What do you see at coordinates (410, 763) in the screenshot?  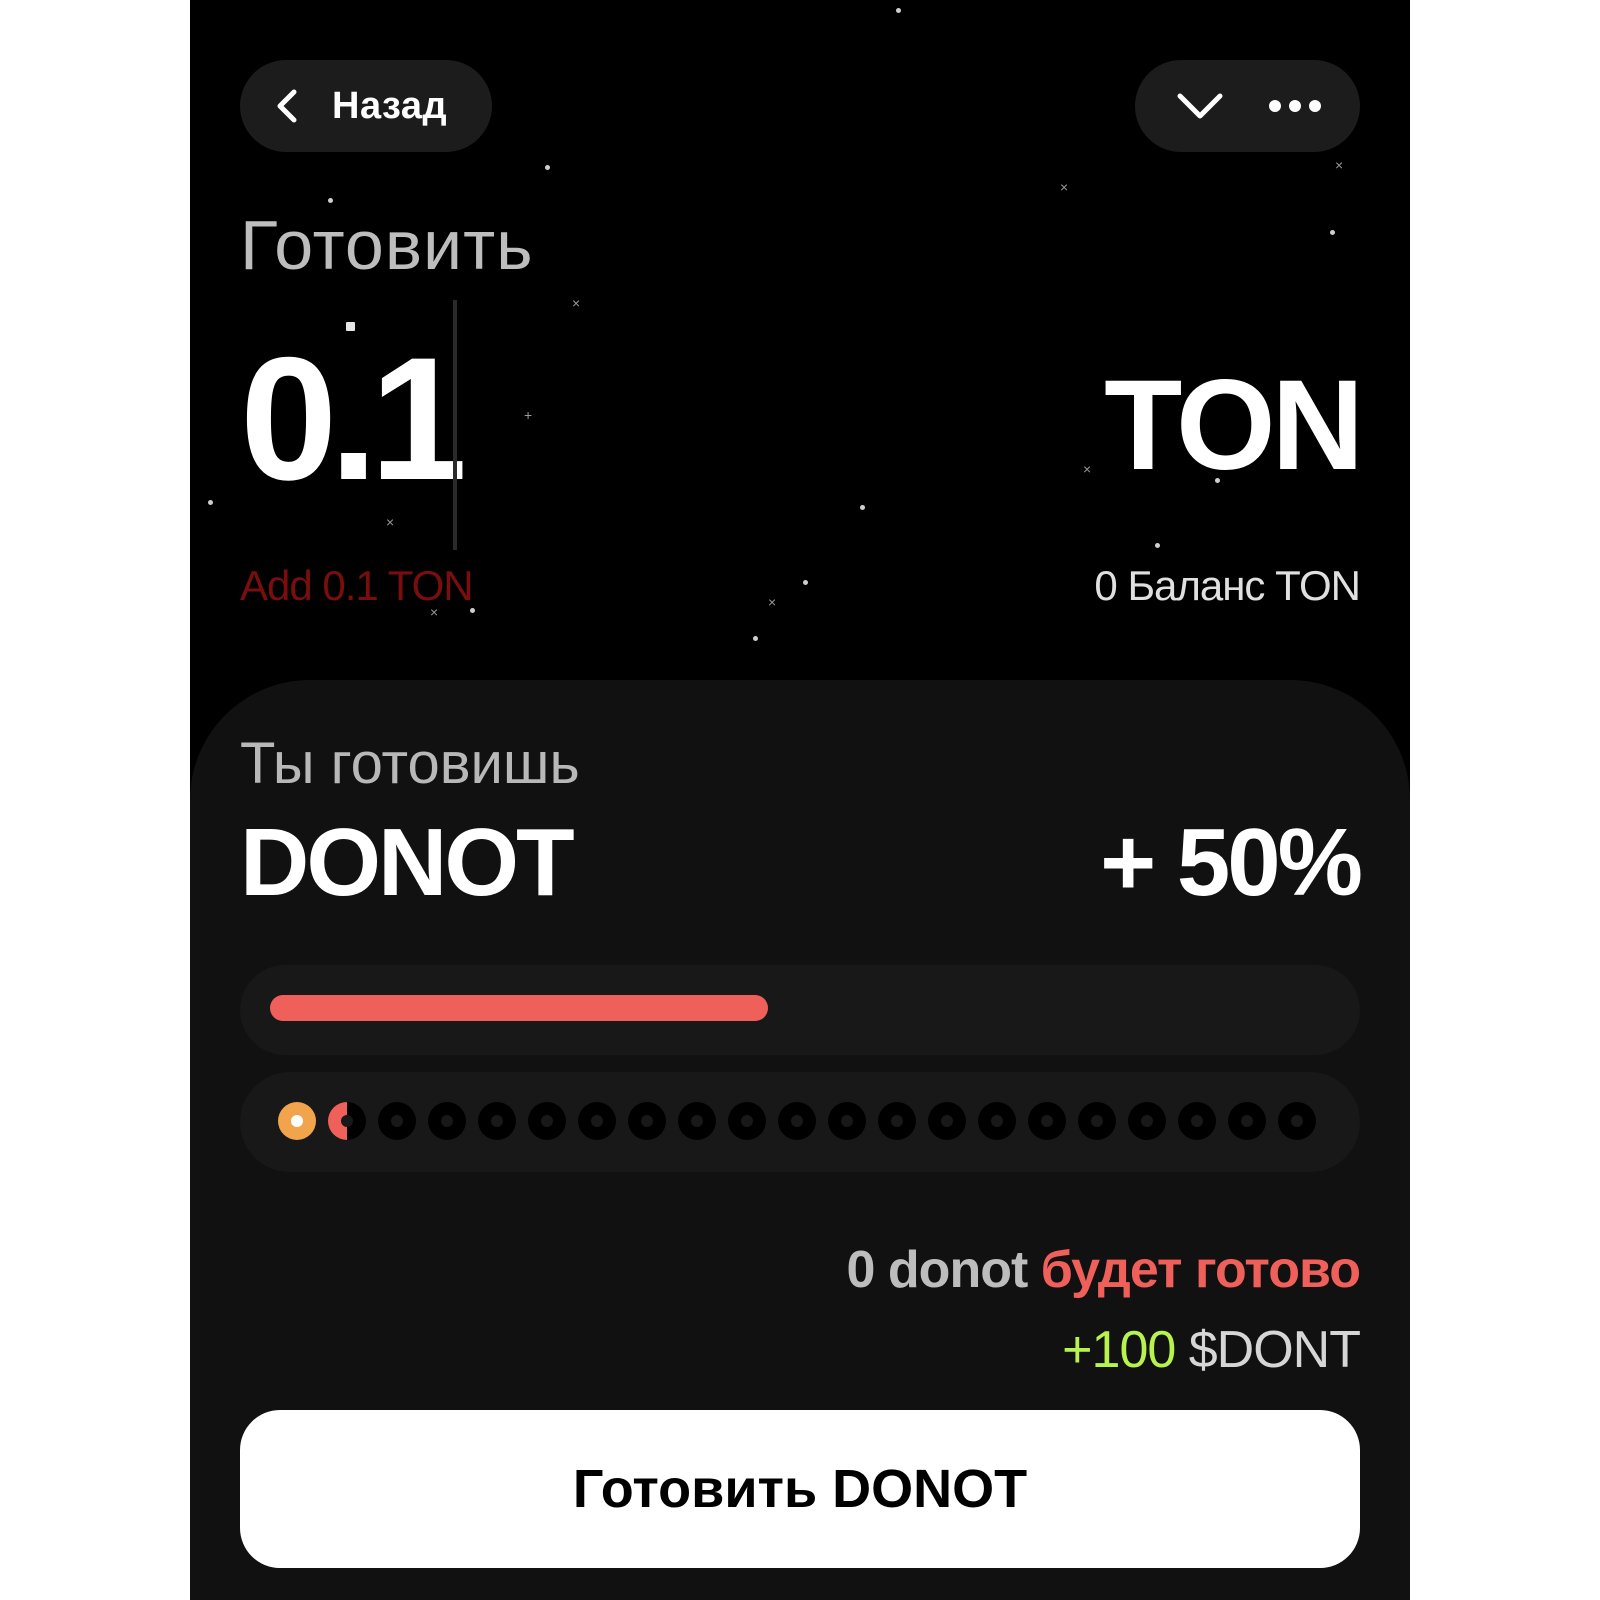 I see `sheet-subtitle: Ты готовишь` at bounding box center [410, 763].